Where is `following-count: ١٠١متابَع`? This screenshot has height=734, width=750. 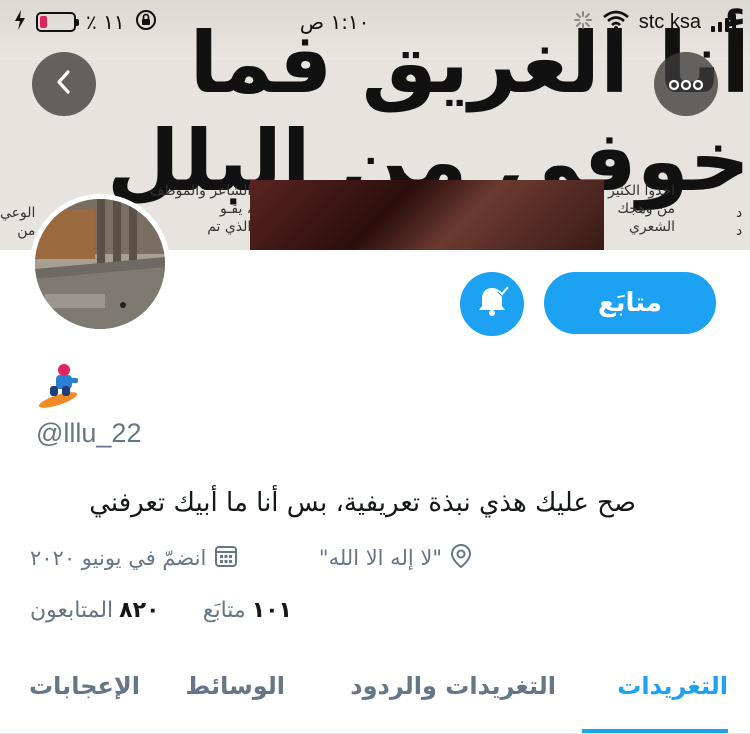 following-count: ١٠١متابَع is located at coordinates (247, 610).